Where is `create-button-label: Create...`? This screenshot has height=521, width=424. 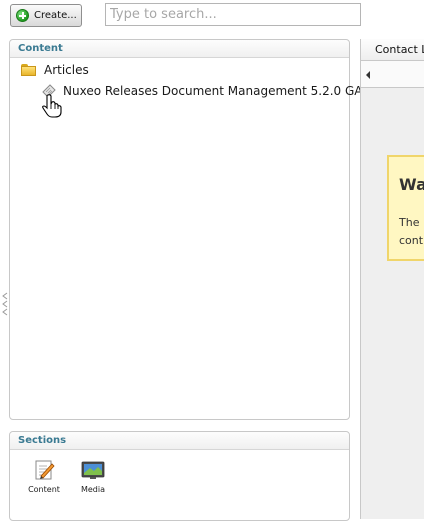 create-button-label: Create... is located at coordinates (55, 15).